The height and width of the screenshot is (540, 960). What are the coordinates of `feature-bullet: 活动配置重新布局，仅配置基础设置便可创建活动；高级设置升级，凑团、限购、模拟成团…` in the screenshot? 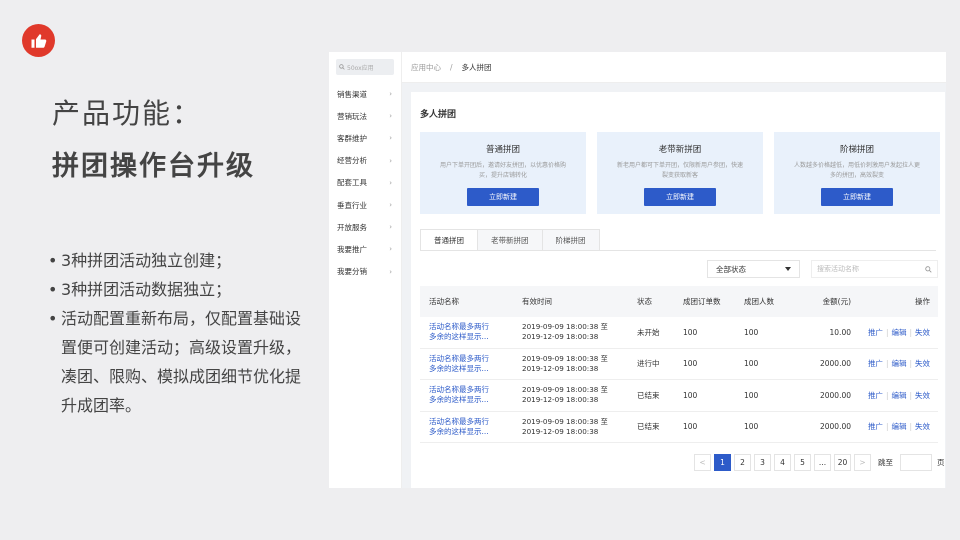 It's located at (180, 362).